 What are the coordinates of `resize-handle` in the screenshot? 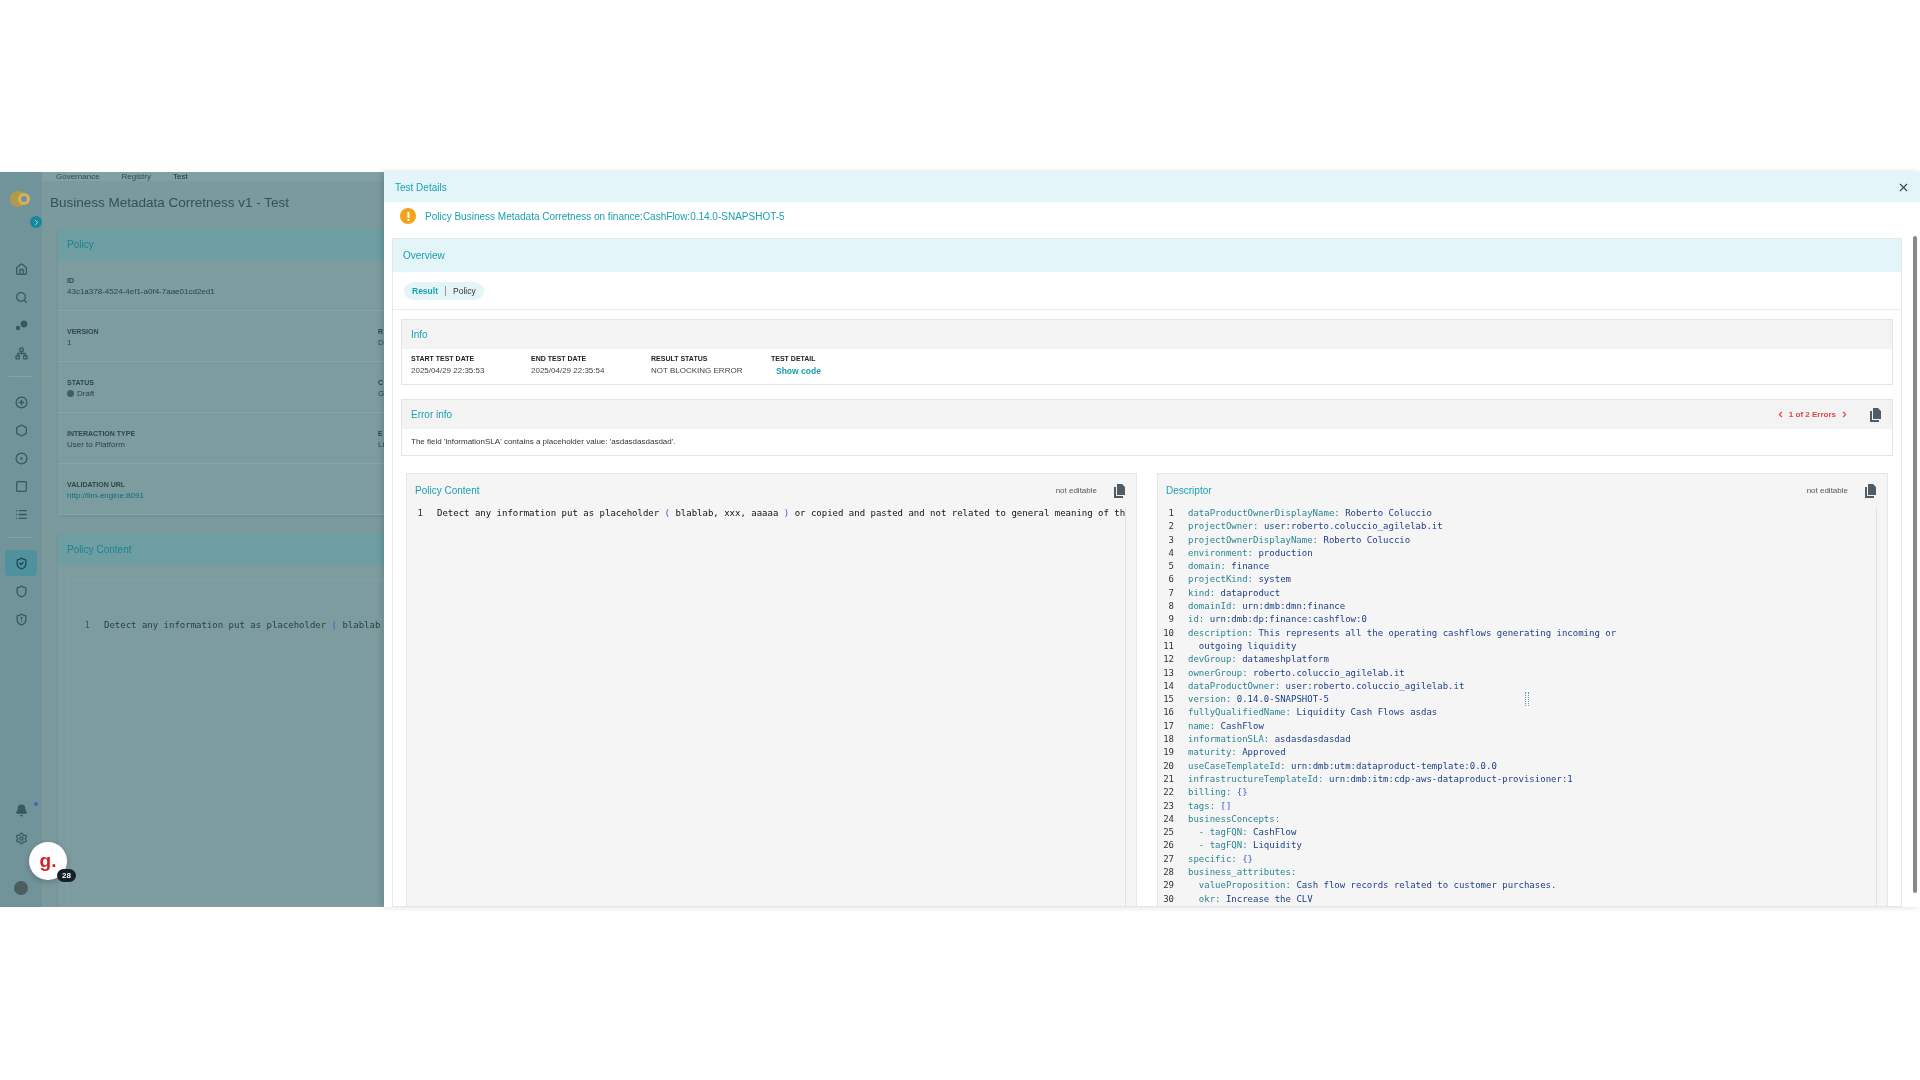 It's located at (1527, 699).